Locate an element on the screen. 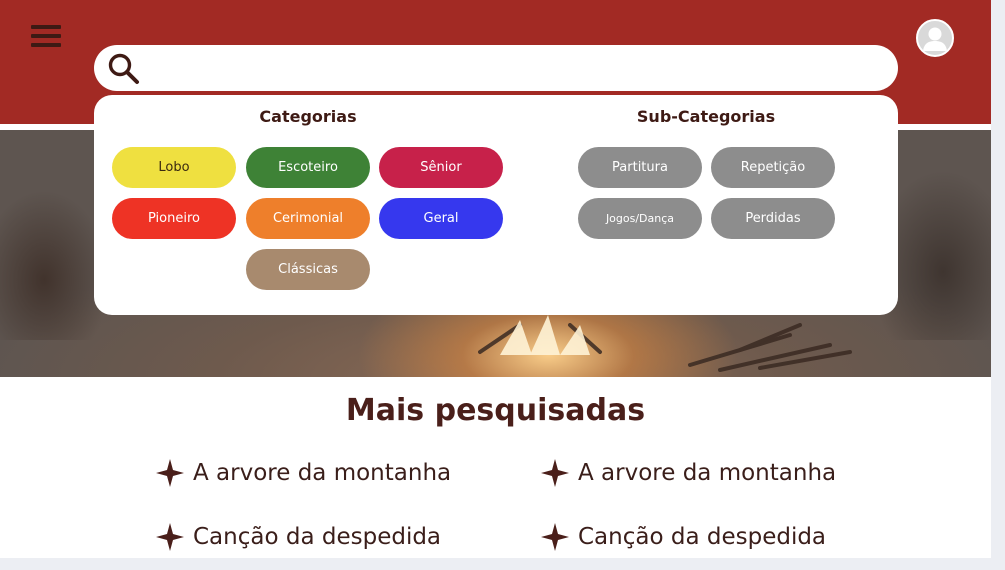  category-pill-geral: Geral is located at coordinates (441, 218).